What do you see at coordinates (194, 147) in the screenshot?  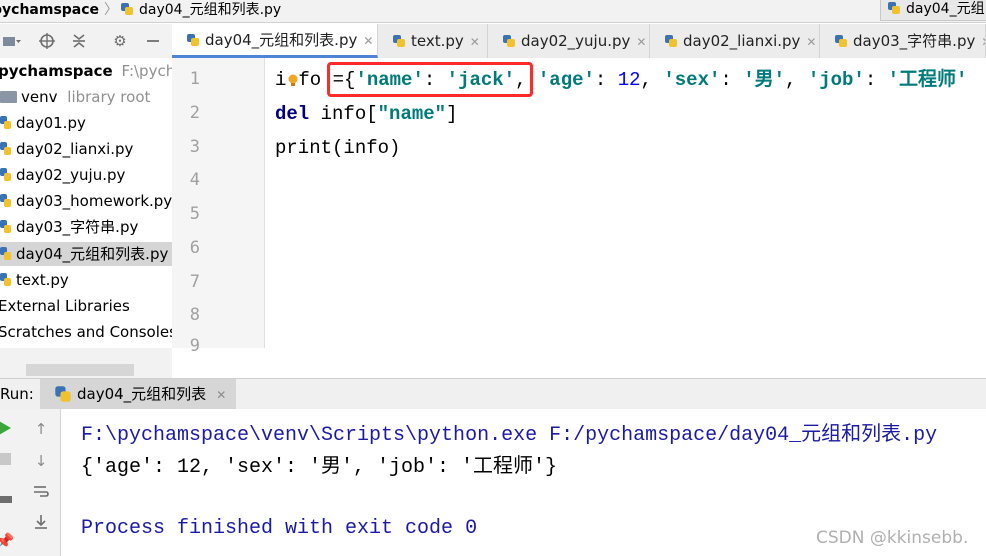 I see `line-number: 3` at bounding box center [194, 147].